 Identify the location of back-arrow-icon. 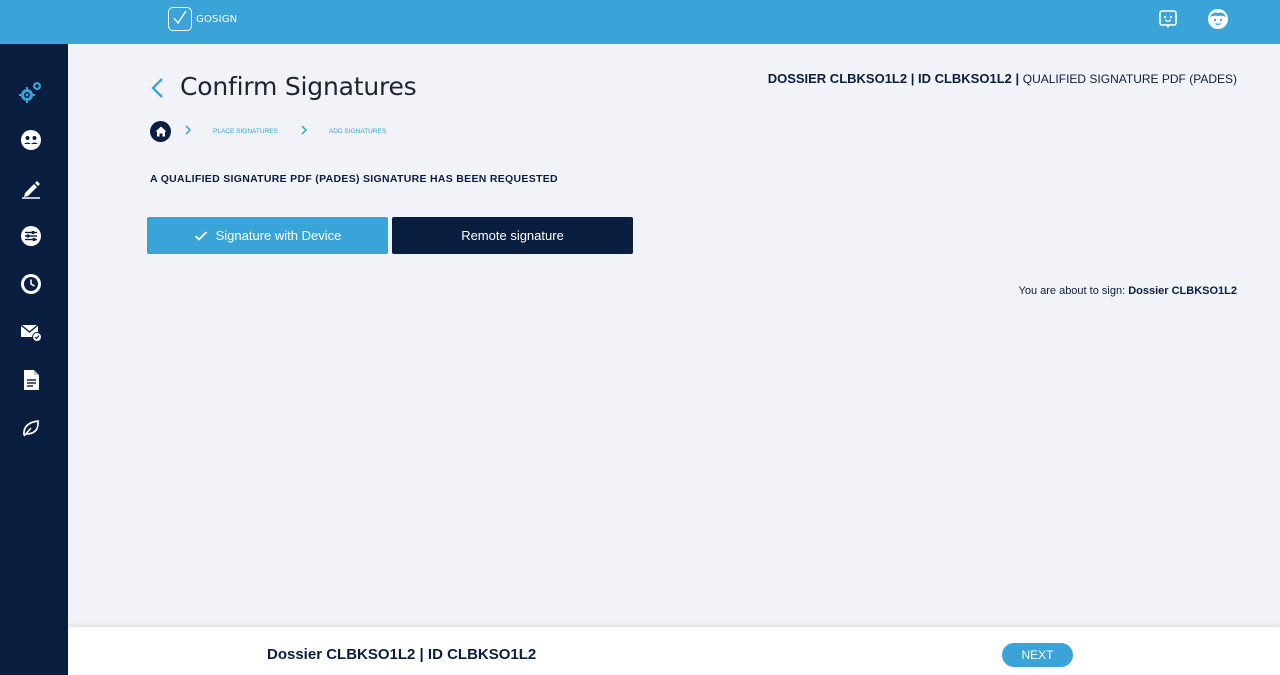
(158, 88).